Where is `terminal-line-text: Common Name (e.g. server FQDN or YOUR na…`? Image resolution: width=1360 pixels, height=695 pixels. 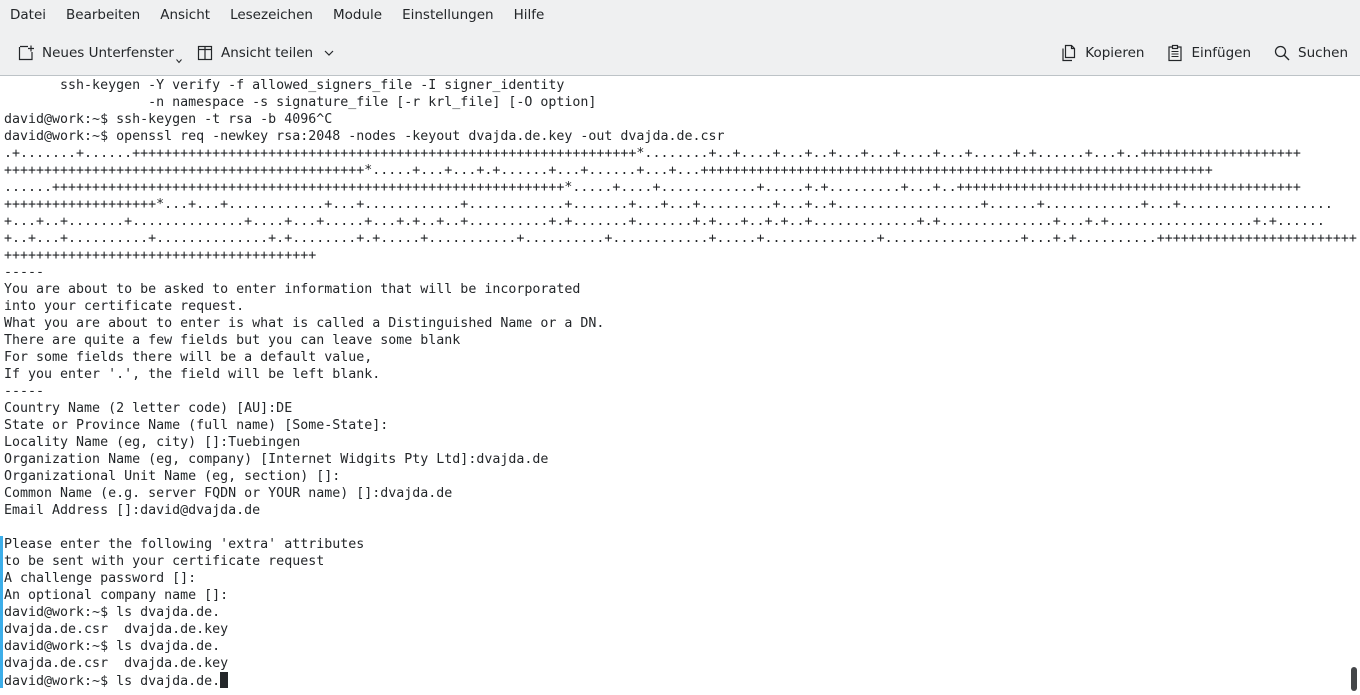 terminal-line-text: Common Name (e.g. server FQDN or YOUR na… is located at coordinates (228, 493).